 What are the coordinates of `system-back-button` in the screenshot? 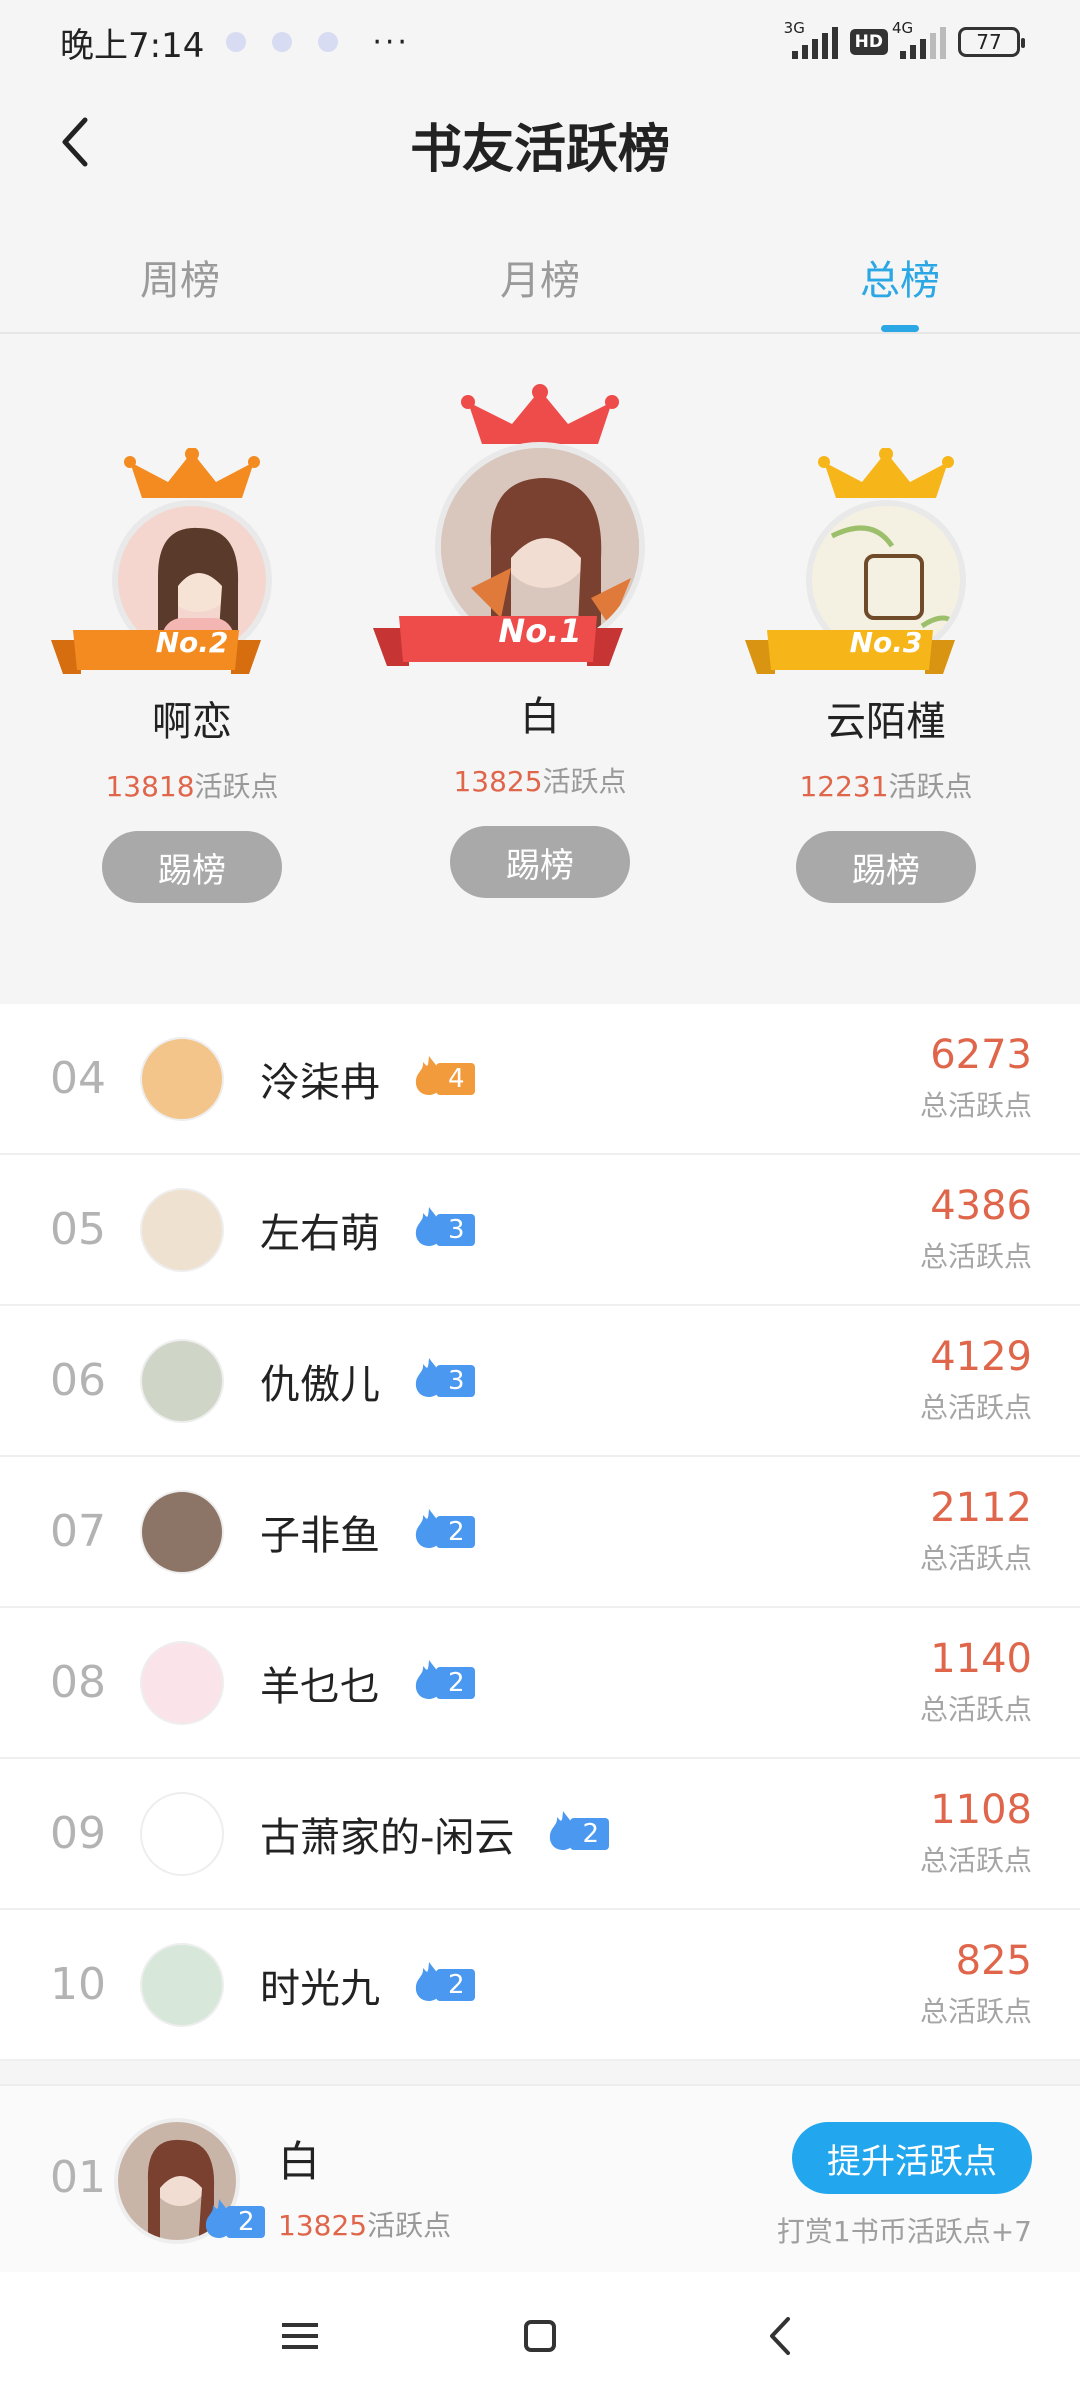 It's located at (780, 2336).